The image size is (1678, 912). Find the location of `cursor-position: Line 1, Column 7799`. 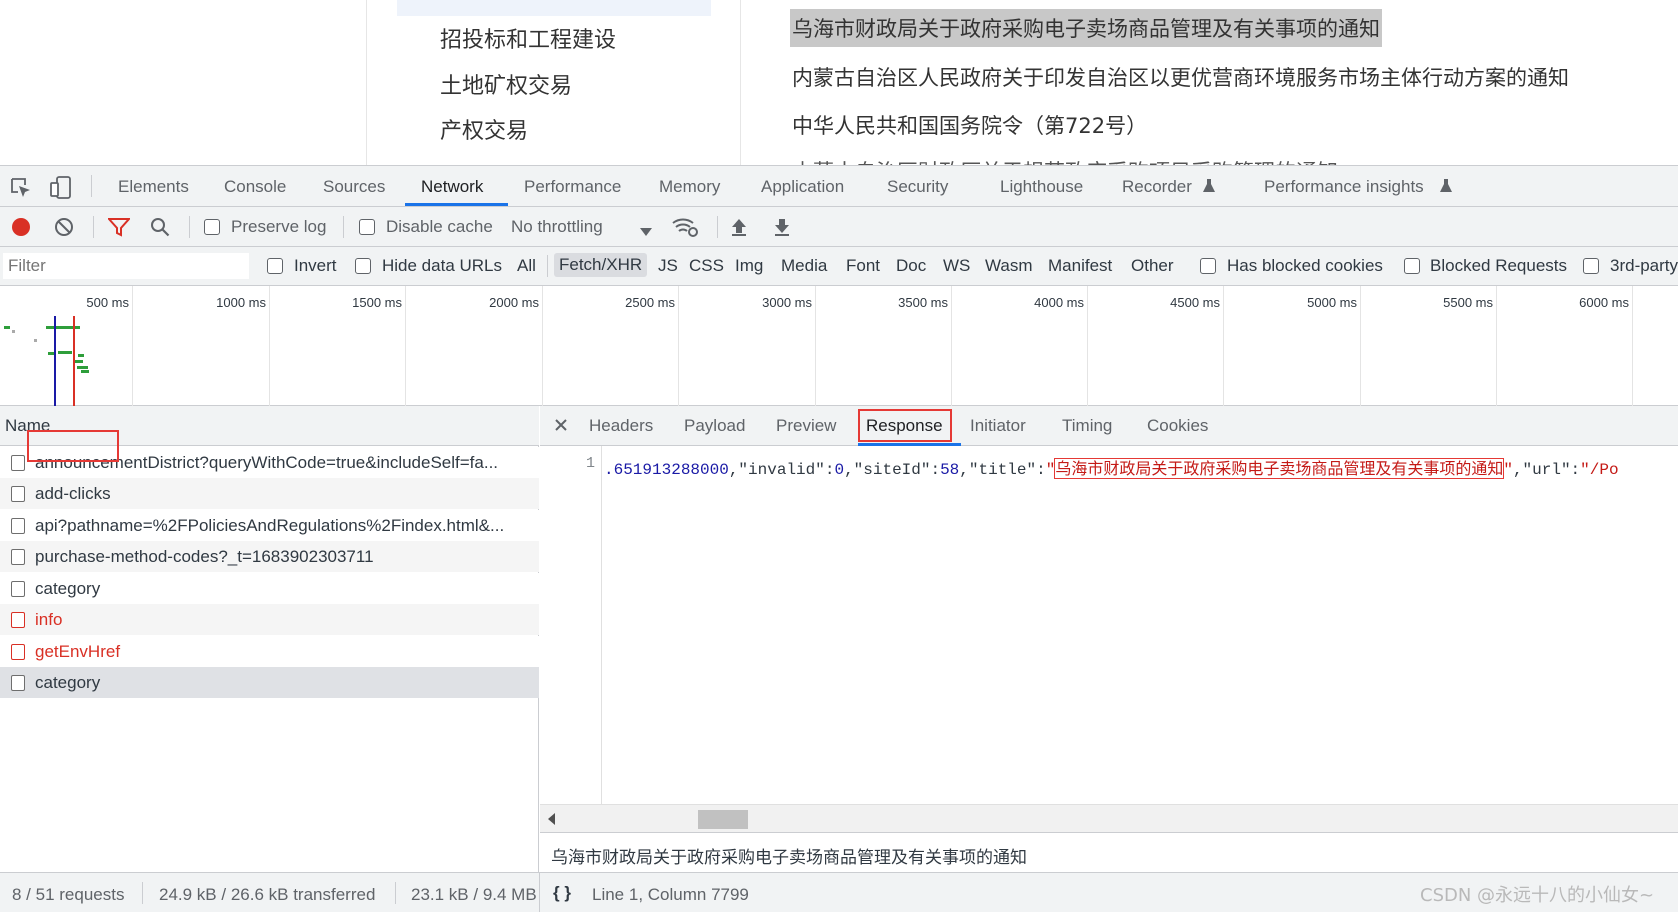

cursor-position: Line 1, Column 7799 is located at coordinates (670, 894).